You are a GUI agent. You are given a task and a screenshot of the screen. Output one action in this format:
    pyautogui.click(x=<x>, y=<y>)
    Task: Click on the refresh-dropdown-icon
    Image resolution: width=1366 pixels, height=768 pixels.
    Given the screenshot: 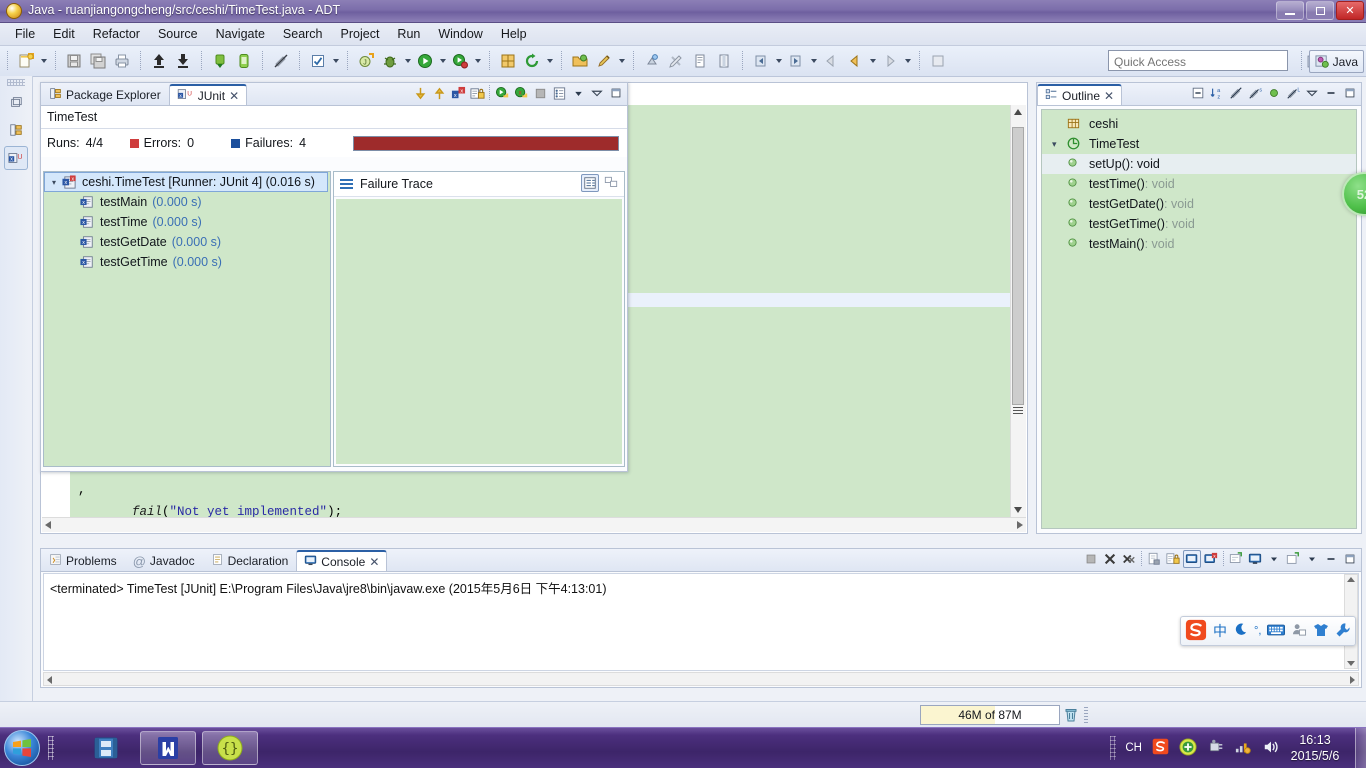 What is the action you would take?
    pyautogui.click(x=549, y=61)
    